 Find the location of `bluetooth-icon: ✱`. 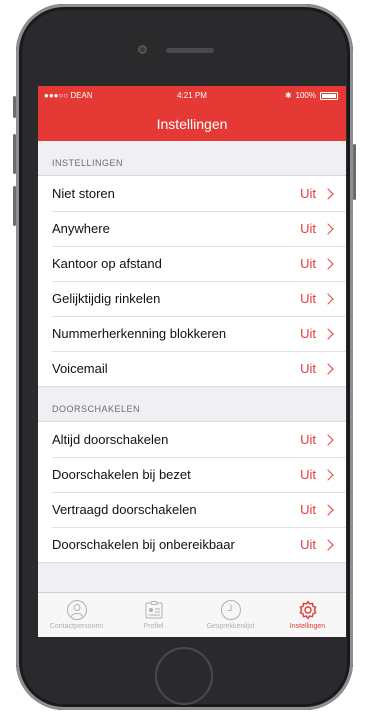

bluetooth-icon: ✱ is located at coordinates (288, 95).